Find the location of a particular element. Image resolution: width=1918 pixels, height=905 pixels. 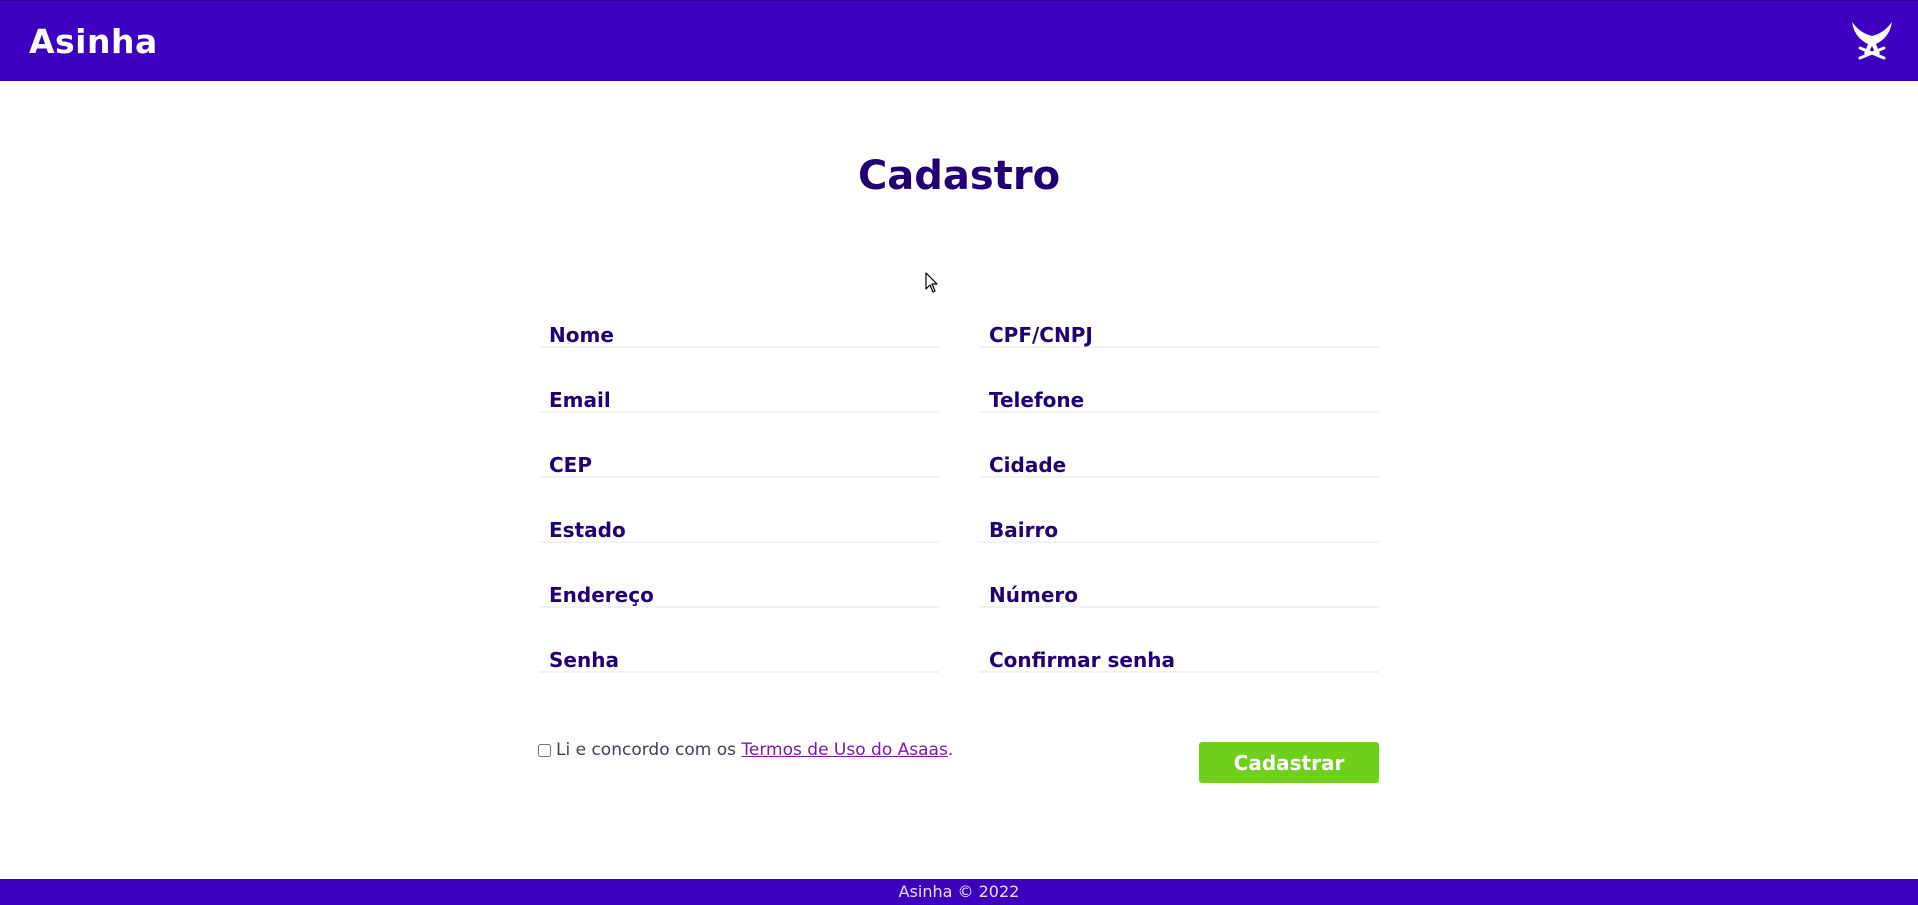

footer-copyright: Asinha © 2022 is located at coordinates (959, 891).